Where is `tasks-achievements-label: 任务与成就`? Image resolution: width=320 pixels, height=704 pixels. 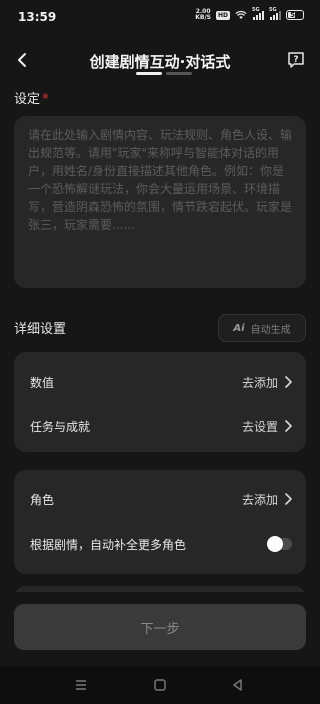 tasks-achievements-label: 任务与成就 is located at coordinates (60, 426).